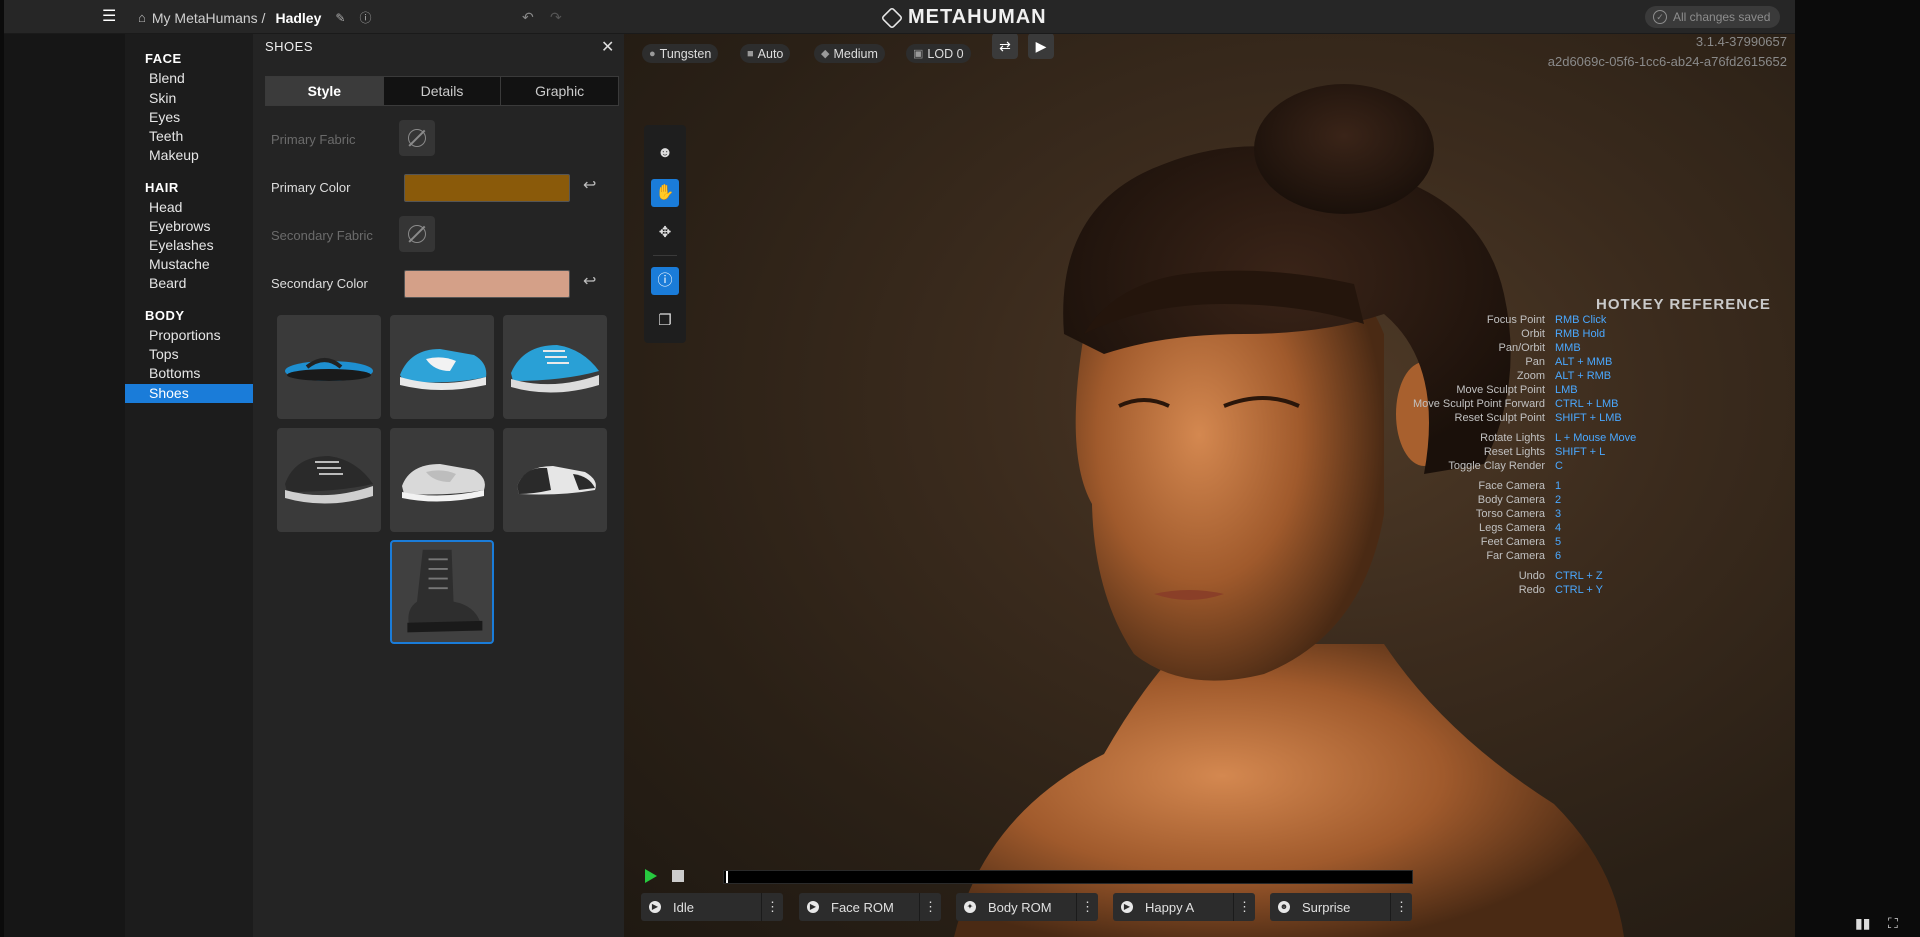  Describe the element at coordinates (1588, 418) in the screenshot. I see `hotkey-key: SHIFT + LMB` at that location.